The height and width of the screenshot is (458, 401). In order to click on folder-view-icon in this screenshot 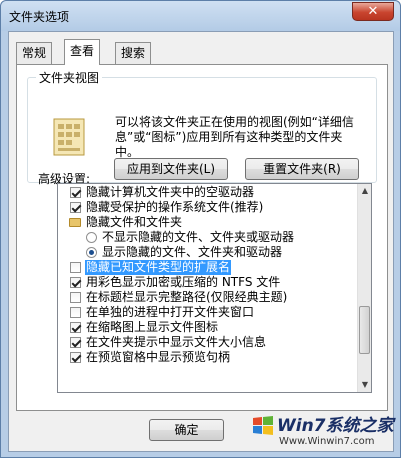, I will do `click(69, 137)`.